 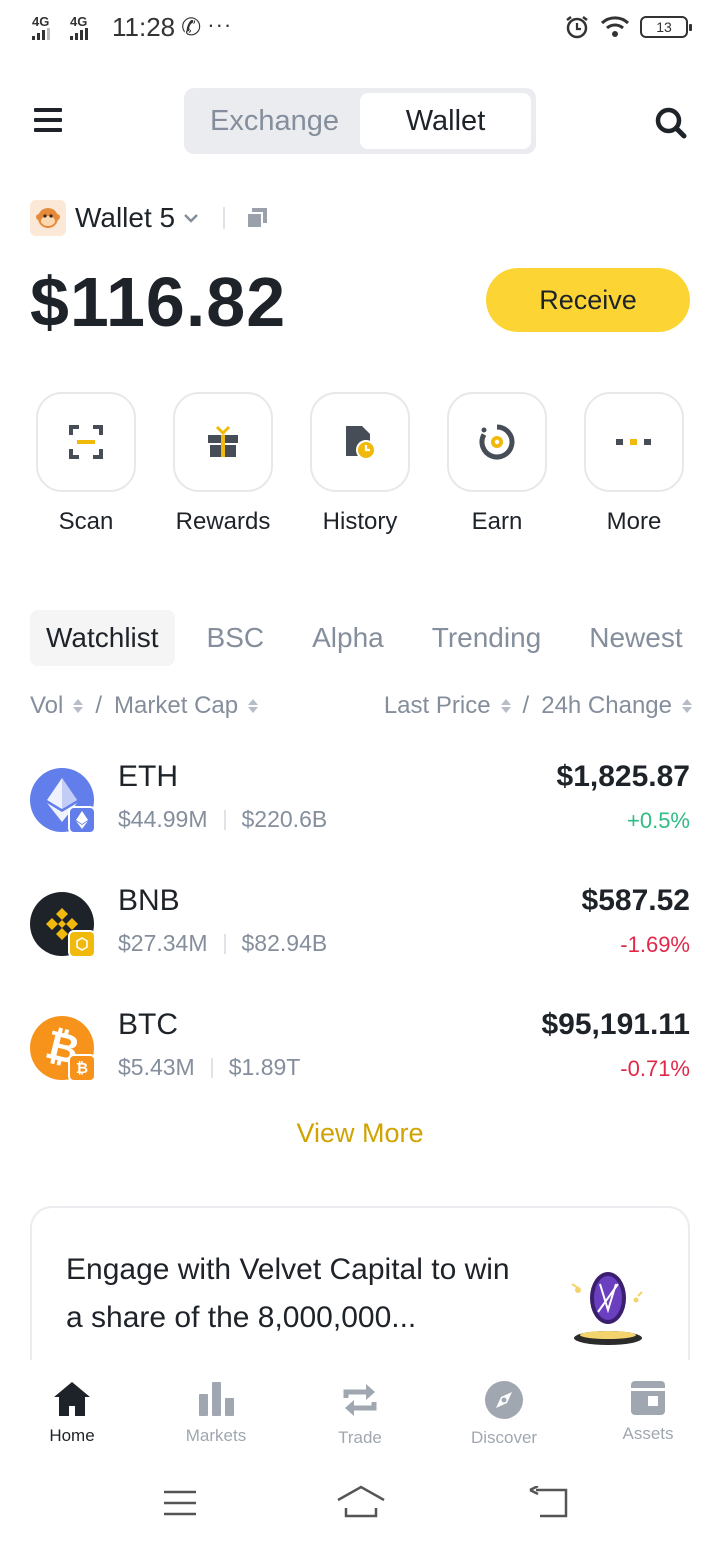 I want to click on coin-row-bnb: BNB $27.34M $82.94B $587.52 -1.69%, so click(x=360, y=932).